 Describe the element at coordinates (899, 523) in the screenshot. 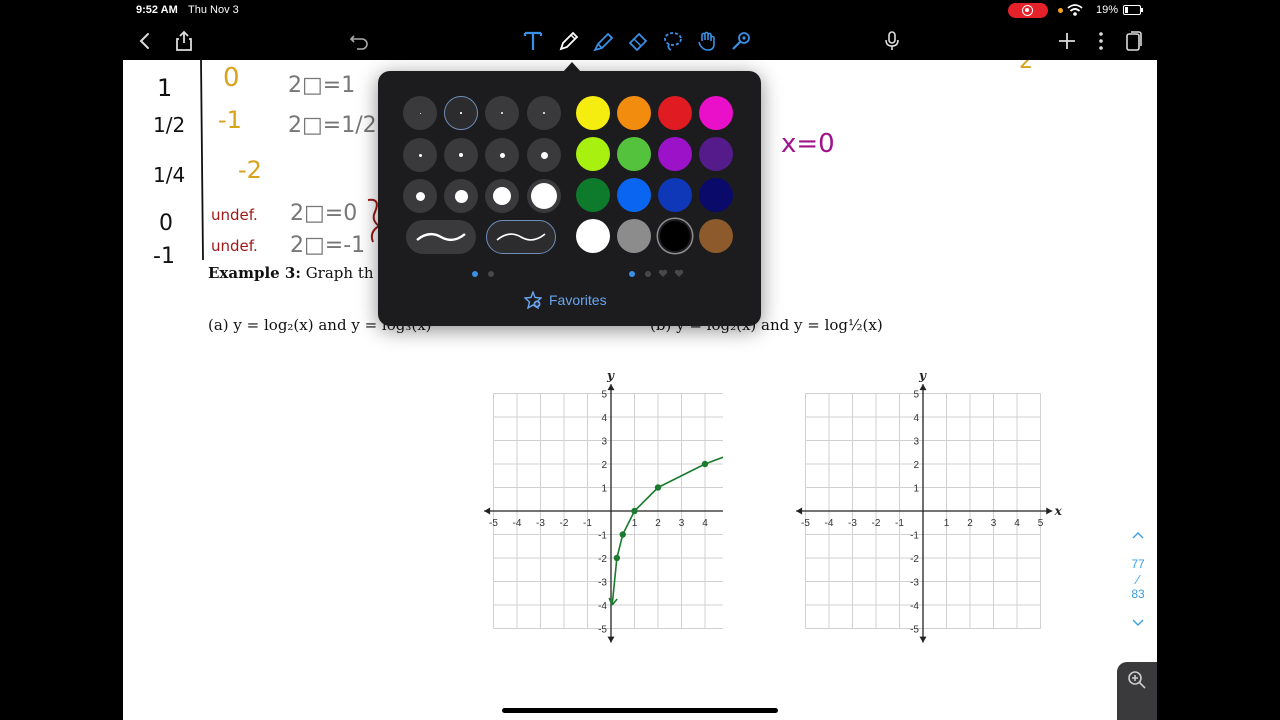

I see `x-tick-label: -1` at that location.